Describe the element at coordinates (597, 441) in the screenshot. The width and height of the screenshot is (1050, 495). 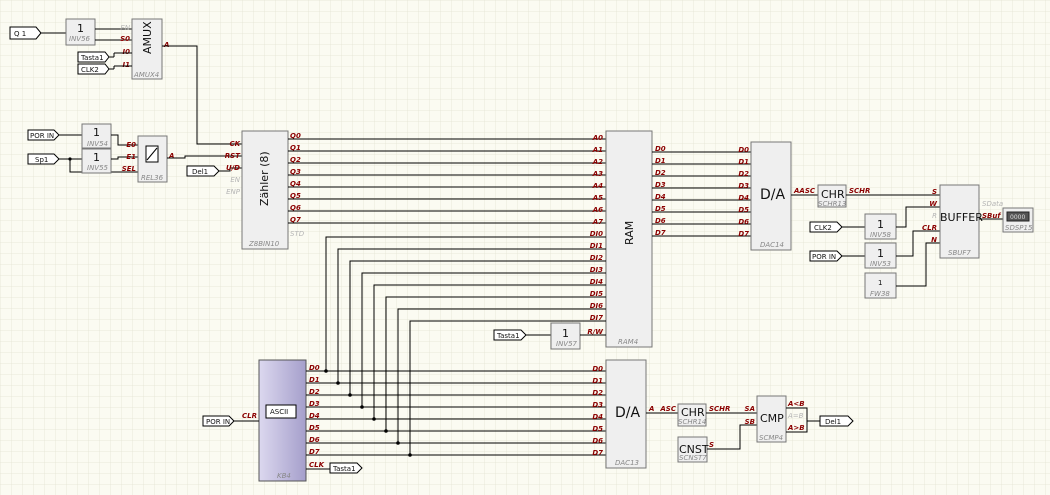
I see `dac13-pin-d6: D6` at that location.